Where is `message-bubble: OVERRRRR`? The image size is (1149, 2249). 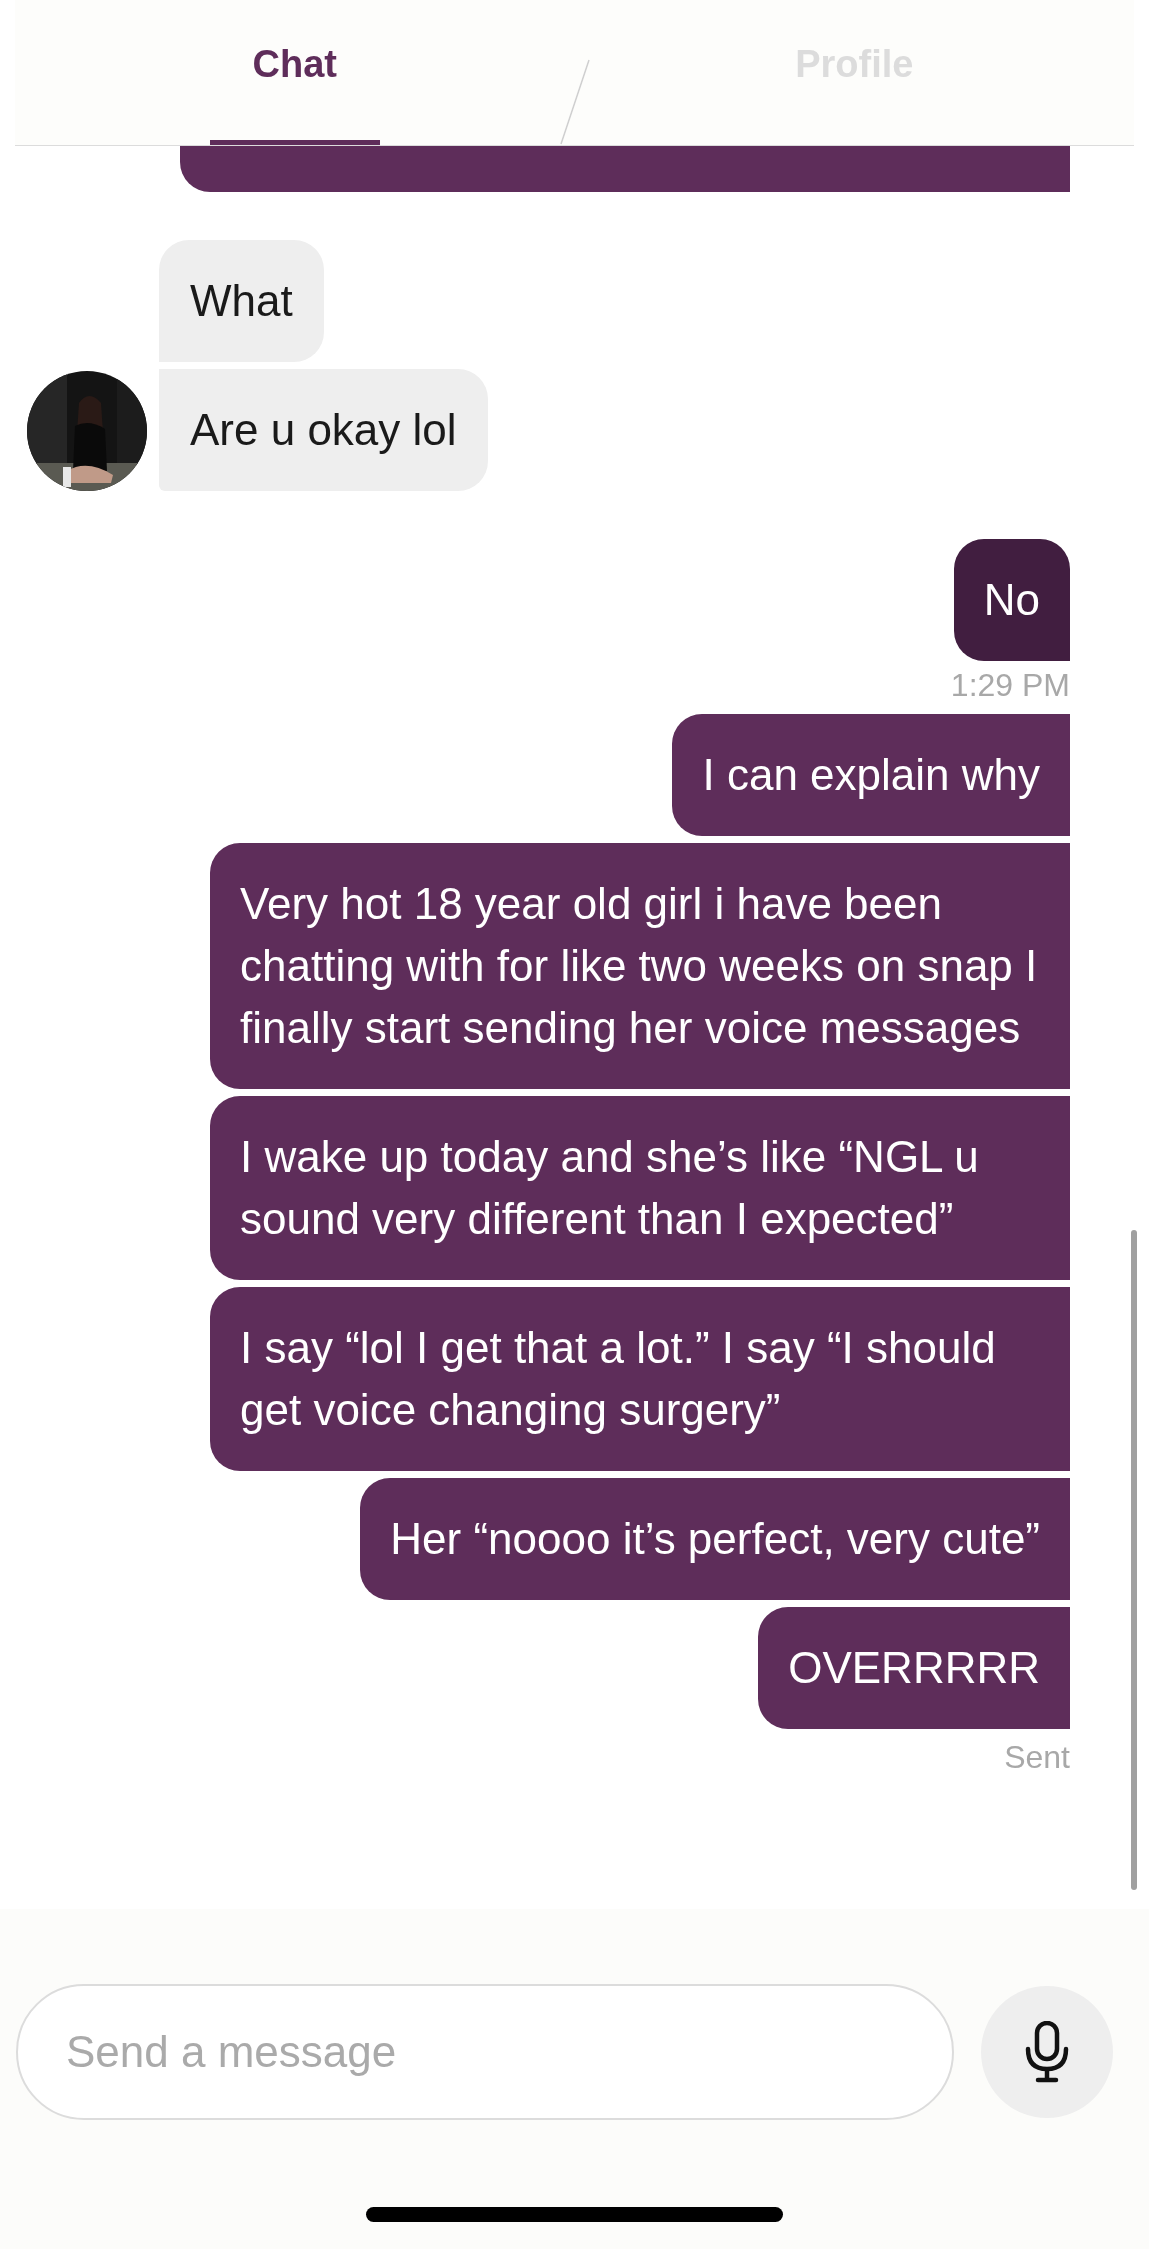 message-bubble: OVERRRRR is located at coordinates (914, 1668).